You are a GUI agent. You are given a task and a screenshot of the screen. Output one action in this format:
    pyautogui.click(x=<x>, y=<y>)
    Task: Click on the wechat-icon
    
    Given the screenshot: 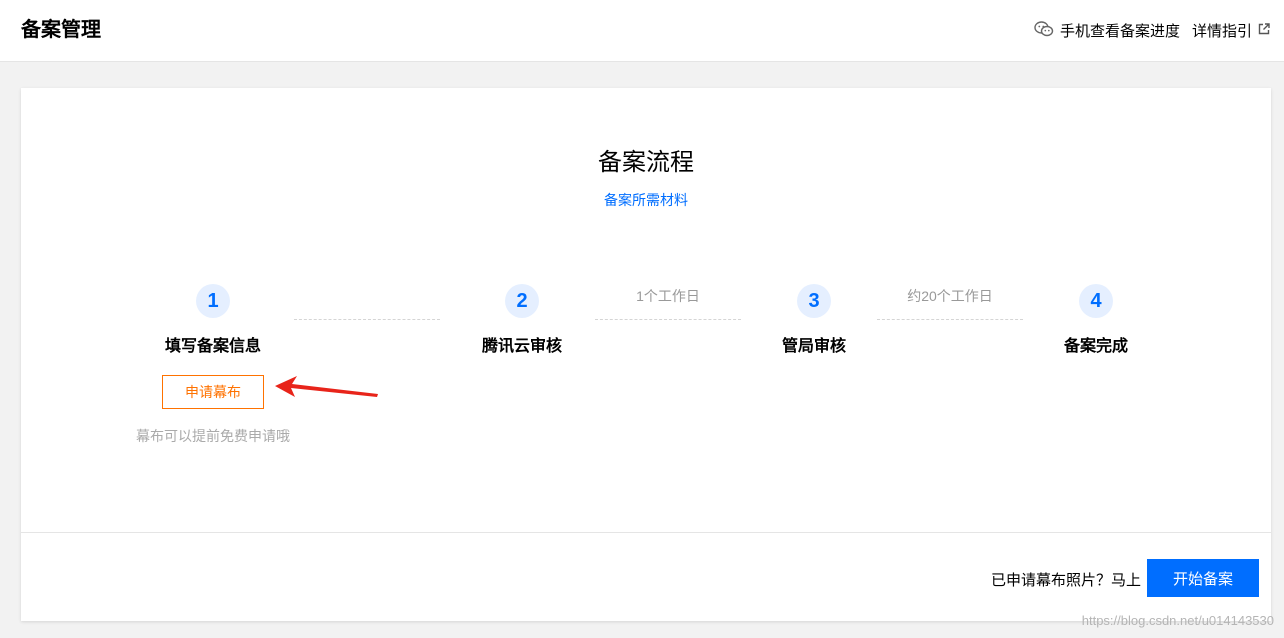 What is the action you would take?
    pyautogui.click(x=1044, y=30)
    